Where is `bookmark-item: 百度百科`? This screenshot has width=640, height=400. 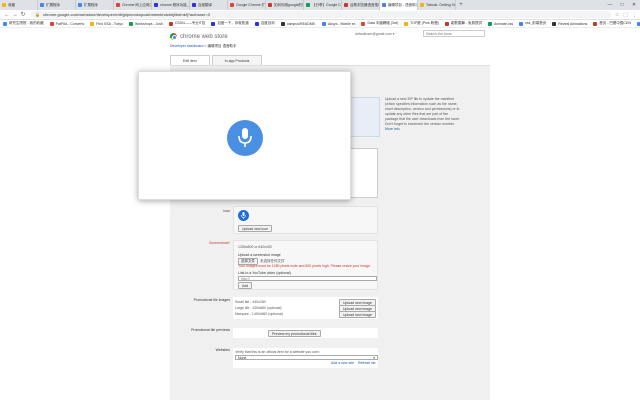
bookmark-item: 百度百科 is located at coordinates (264, 23).